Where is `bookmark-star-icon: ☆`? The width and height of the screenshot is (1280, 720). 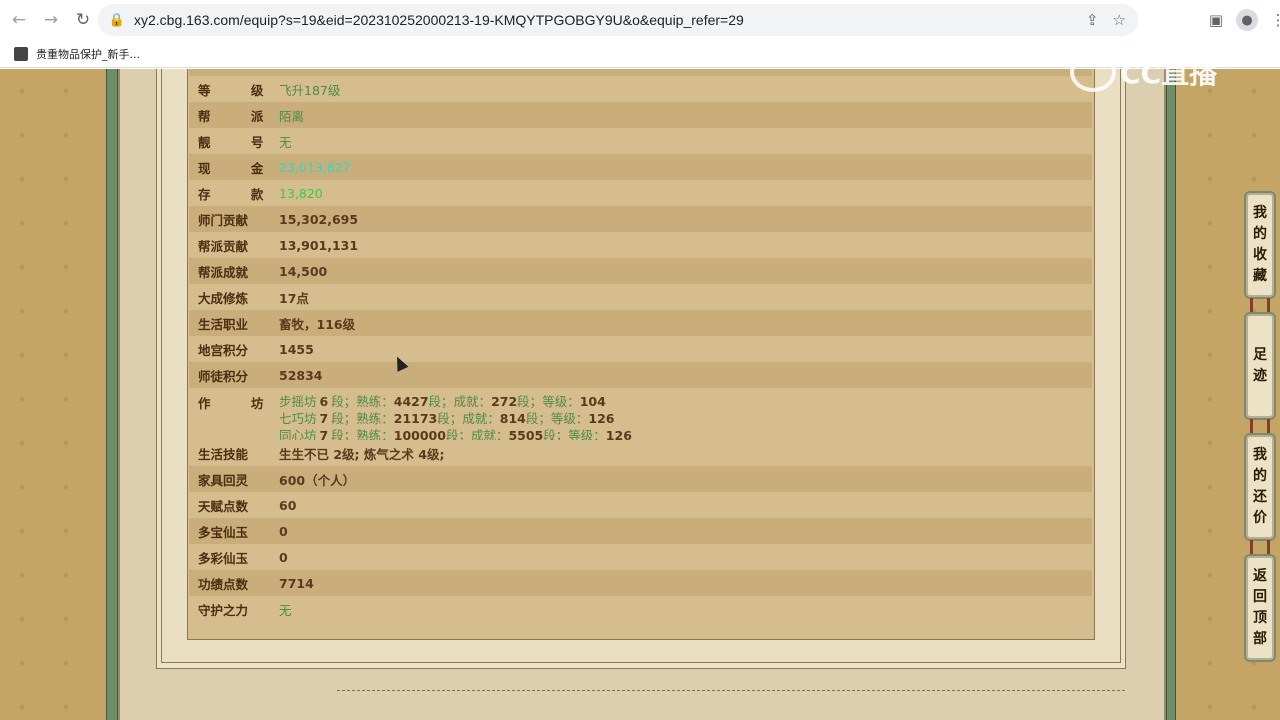
bookmark-star-icon: ☆ is located at coordinates (1119, 20).